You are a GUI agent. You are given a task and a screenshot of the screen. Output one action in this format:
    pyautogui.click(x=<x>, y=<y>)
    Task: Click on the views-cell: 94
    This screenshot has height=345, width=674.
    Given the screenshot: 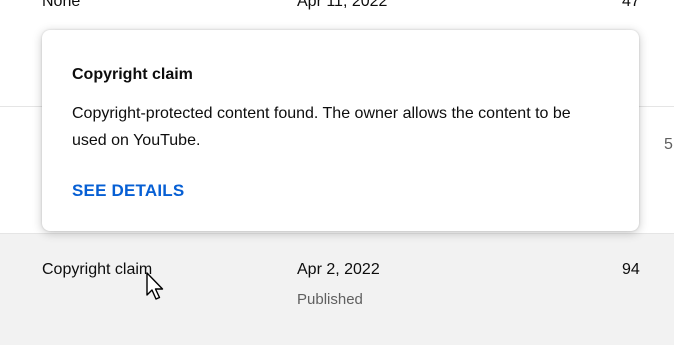 What is the action you would take?
    pyautogui.click(x=631, y=269)
    